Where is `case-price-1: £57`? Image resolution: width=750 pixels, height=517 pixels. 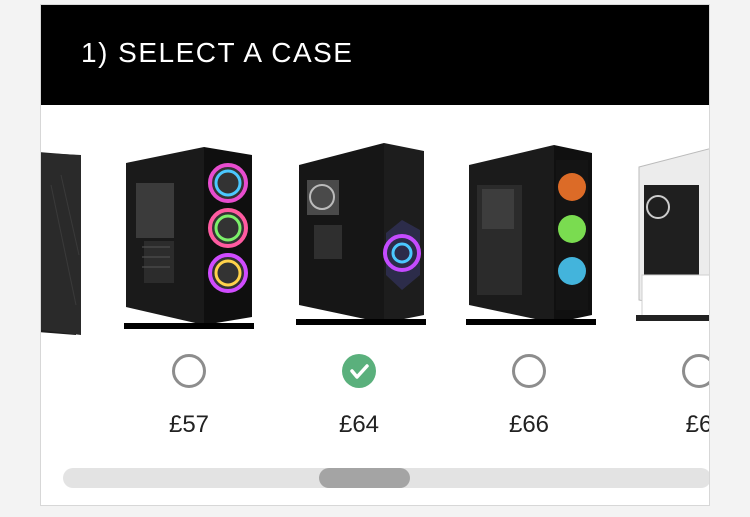 case-price-1: £57 is located at coordinates (189, 424).